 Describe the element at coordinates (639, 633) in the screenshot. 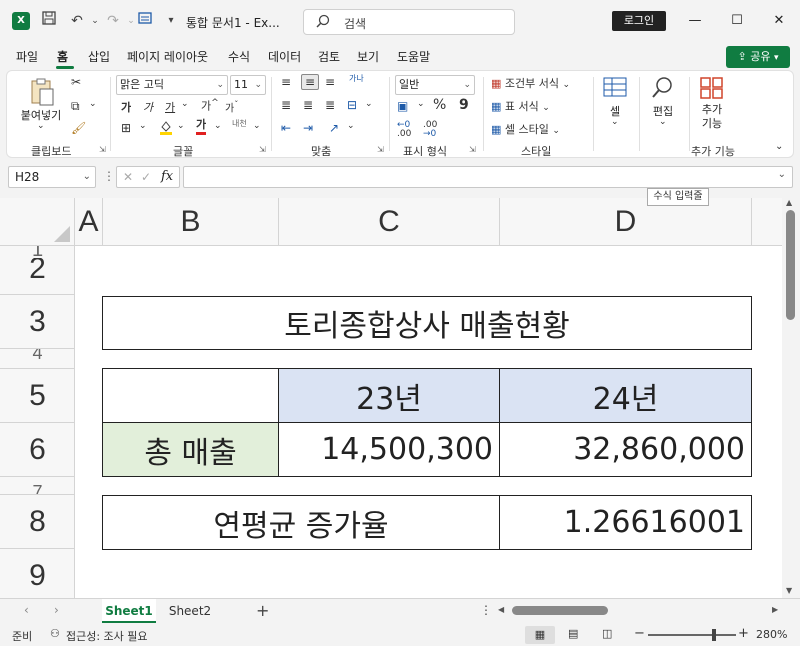

I see `zoom-out-icon: −` at that location.